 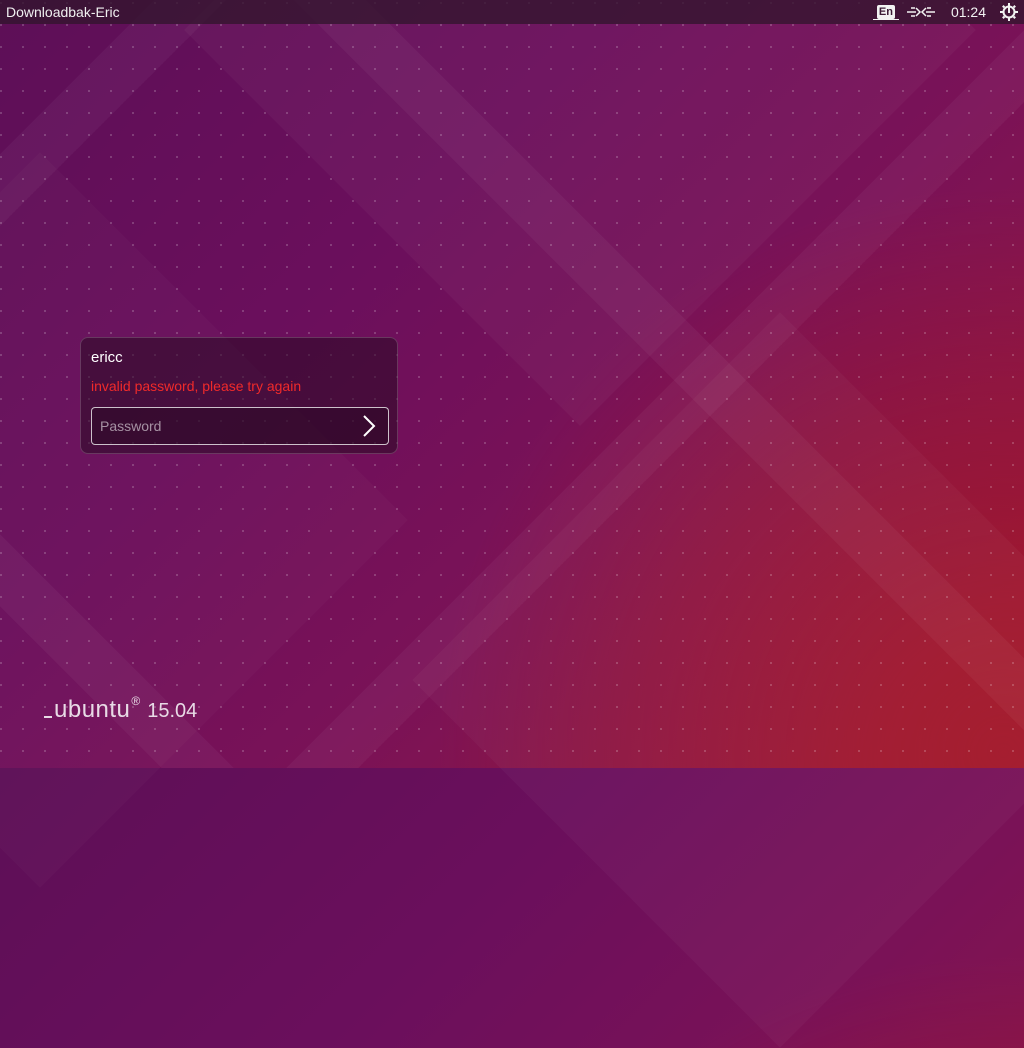 I want to click on clock: 01:24, so click(x=968, y=12).